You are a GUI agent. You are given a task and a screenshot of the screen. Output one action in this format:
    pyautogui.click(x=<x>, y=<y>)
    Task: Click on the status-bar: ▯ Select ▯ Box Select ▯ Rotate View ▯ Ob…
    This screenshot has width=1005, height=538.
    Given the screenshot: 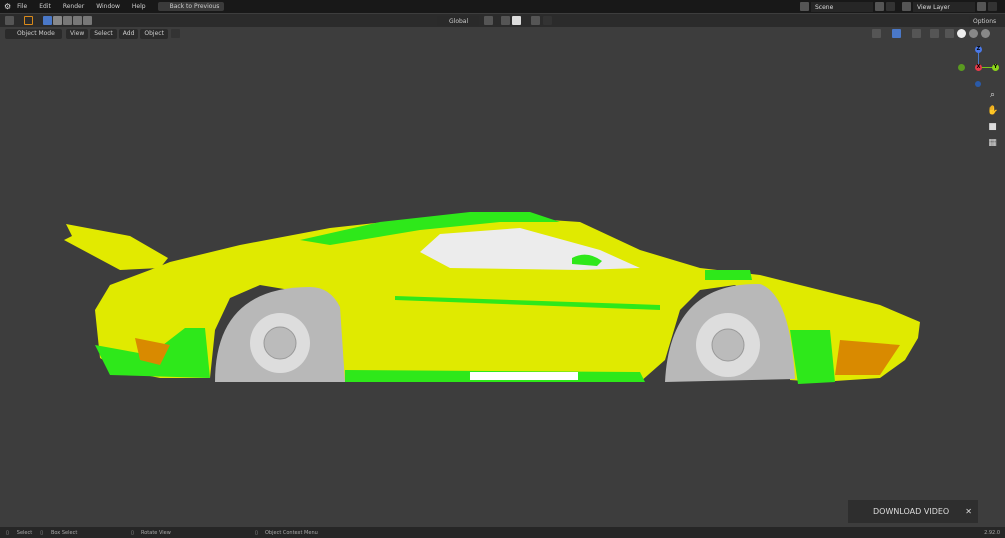 What is the action you would take?
    pyautogui.click(x=502, y=532)
    